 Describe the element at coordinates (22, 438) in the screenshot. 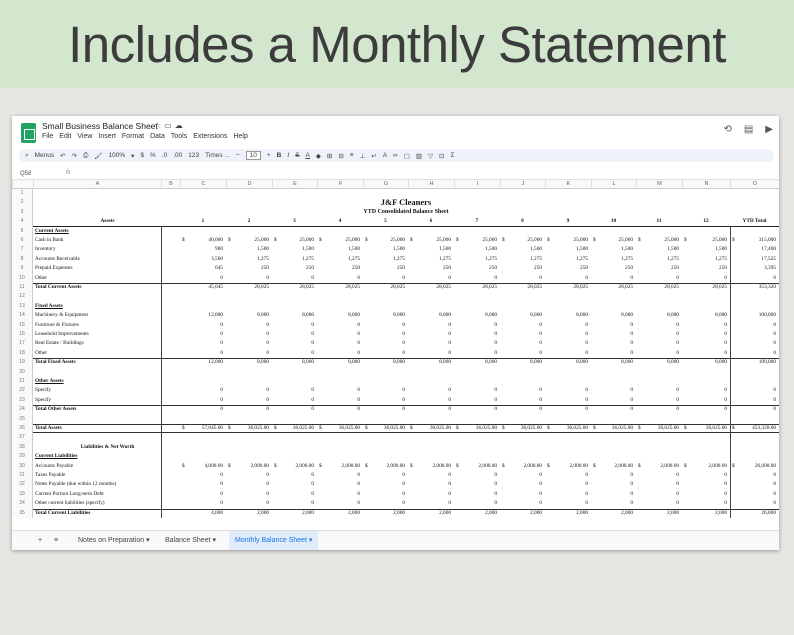

I see `row-number: 27` at that location.